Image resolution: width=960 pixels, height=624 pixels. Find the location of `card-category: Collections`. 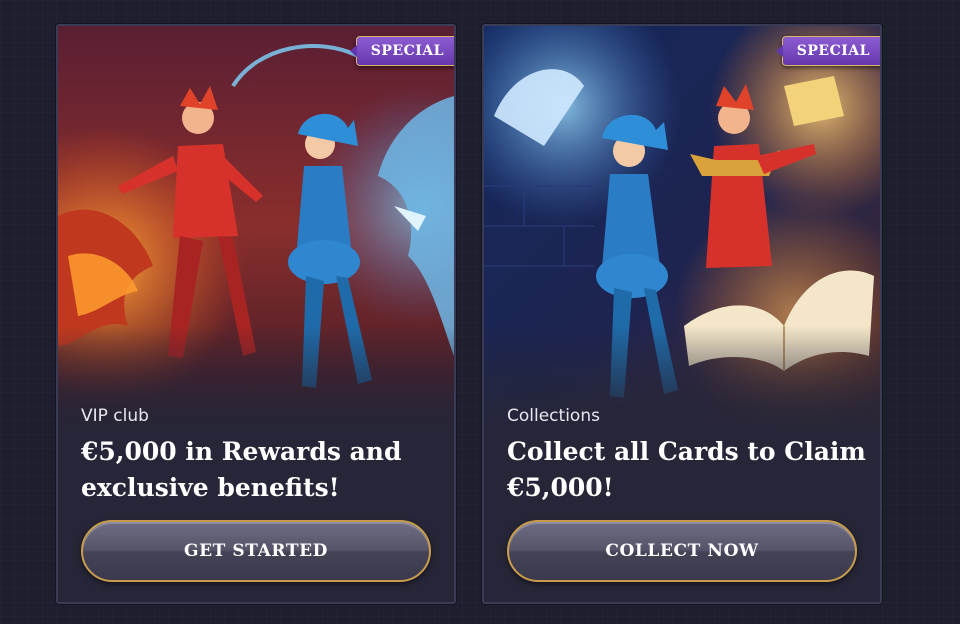

card-category: Collections is located at coordinates (553, 416).